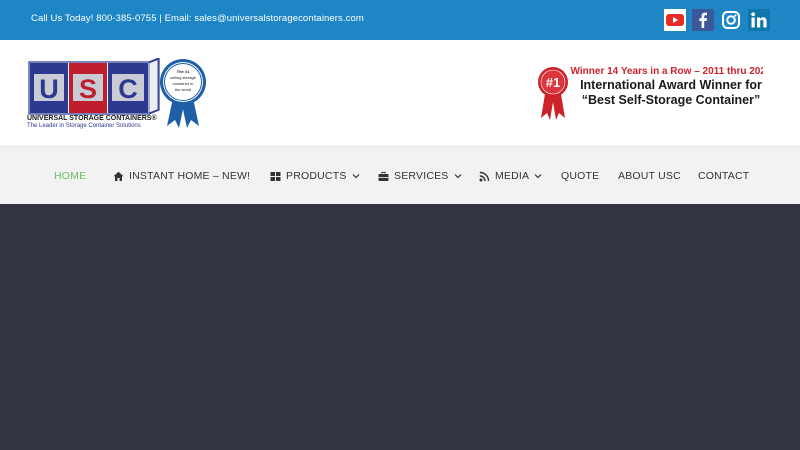  I want to click on nav-item-about-usc: ABOUT USC, so click(649, 176).